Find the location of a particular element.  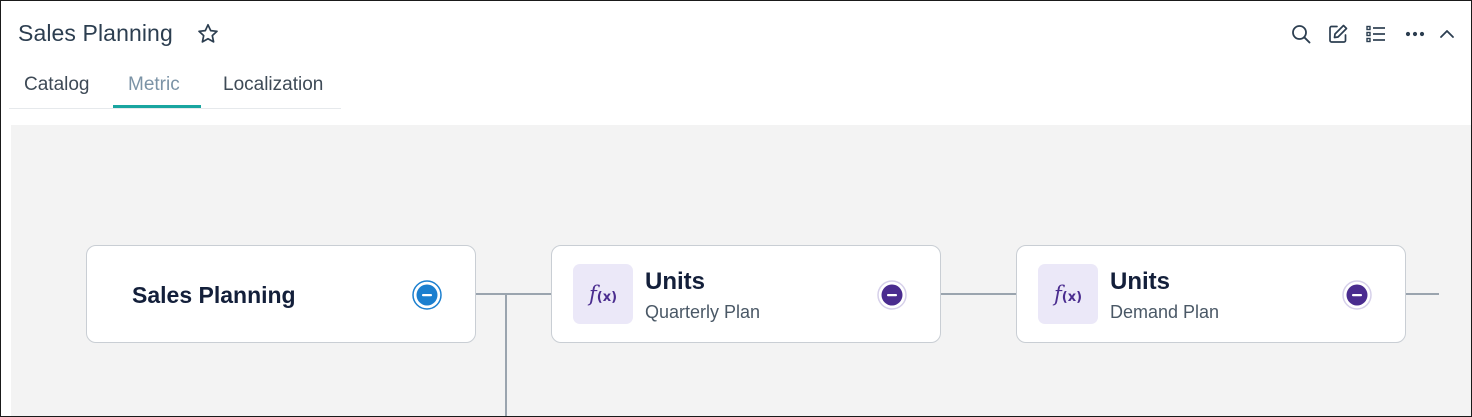

tab-metric: Metric is located at coordinates (154, 90).